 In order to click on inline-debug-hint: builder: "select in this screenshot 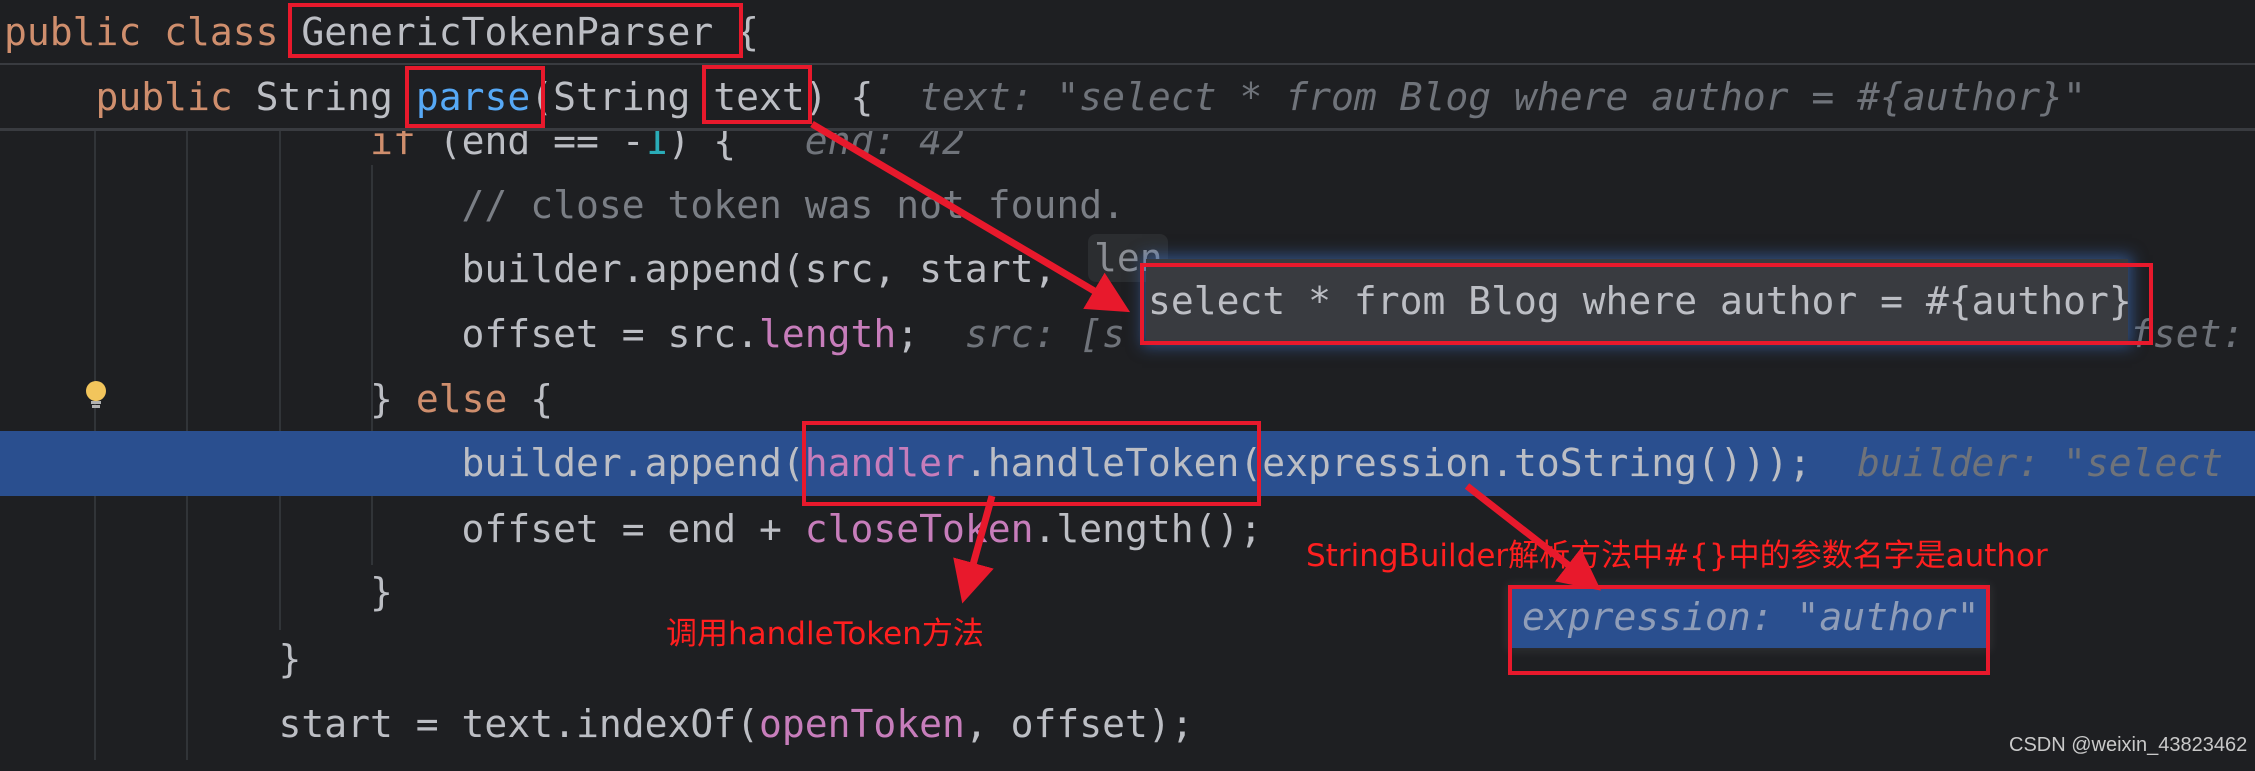, I will do `click(2017, 463)`.